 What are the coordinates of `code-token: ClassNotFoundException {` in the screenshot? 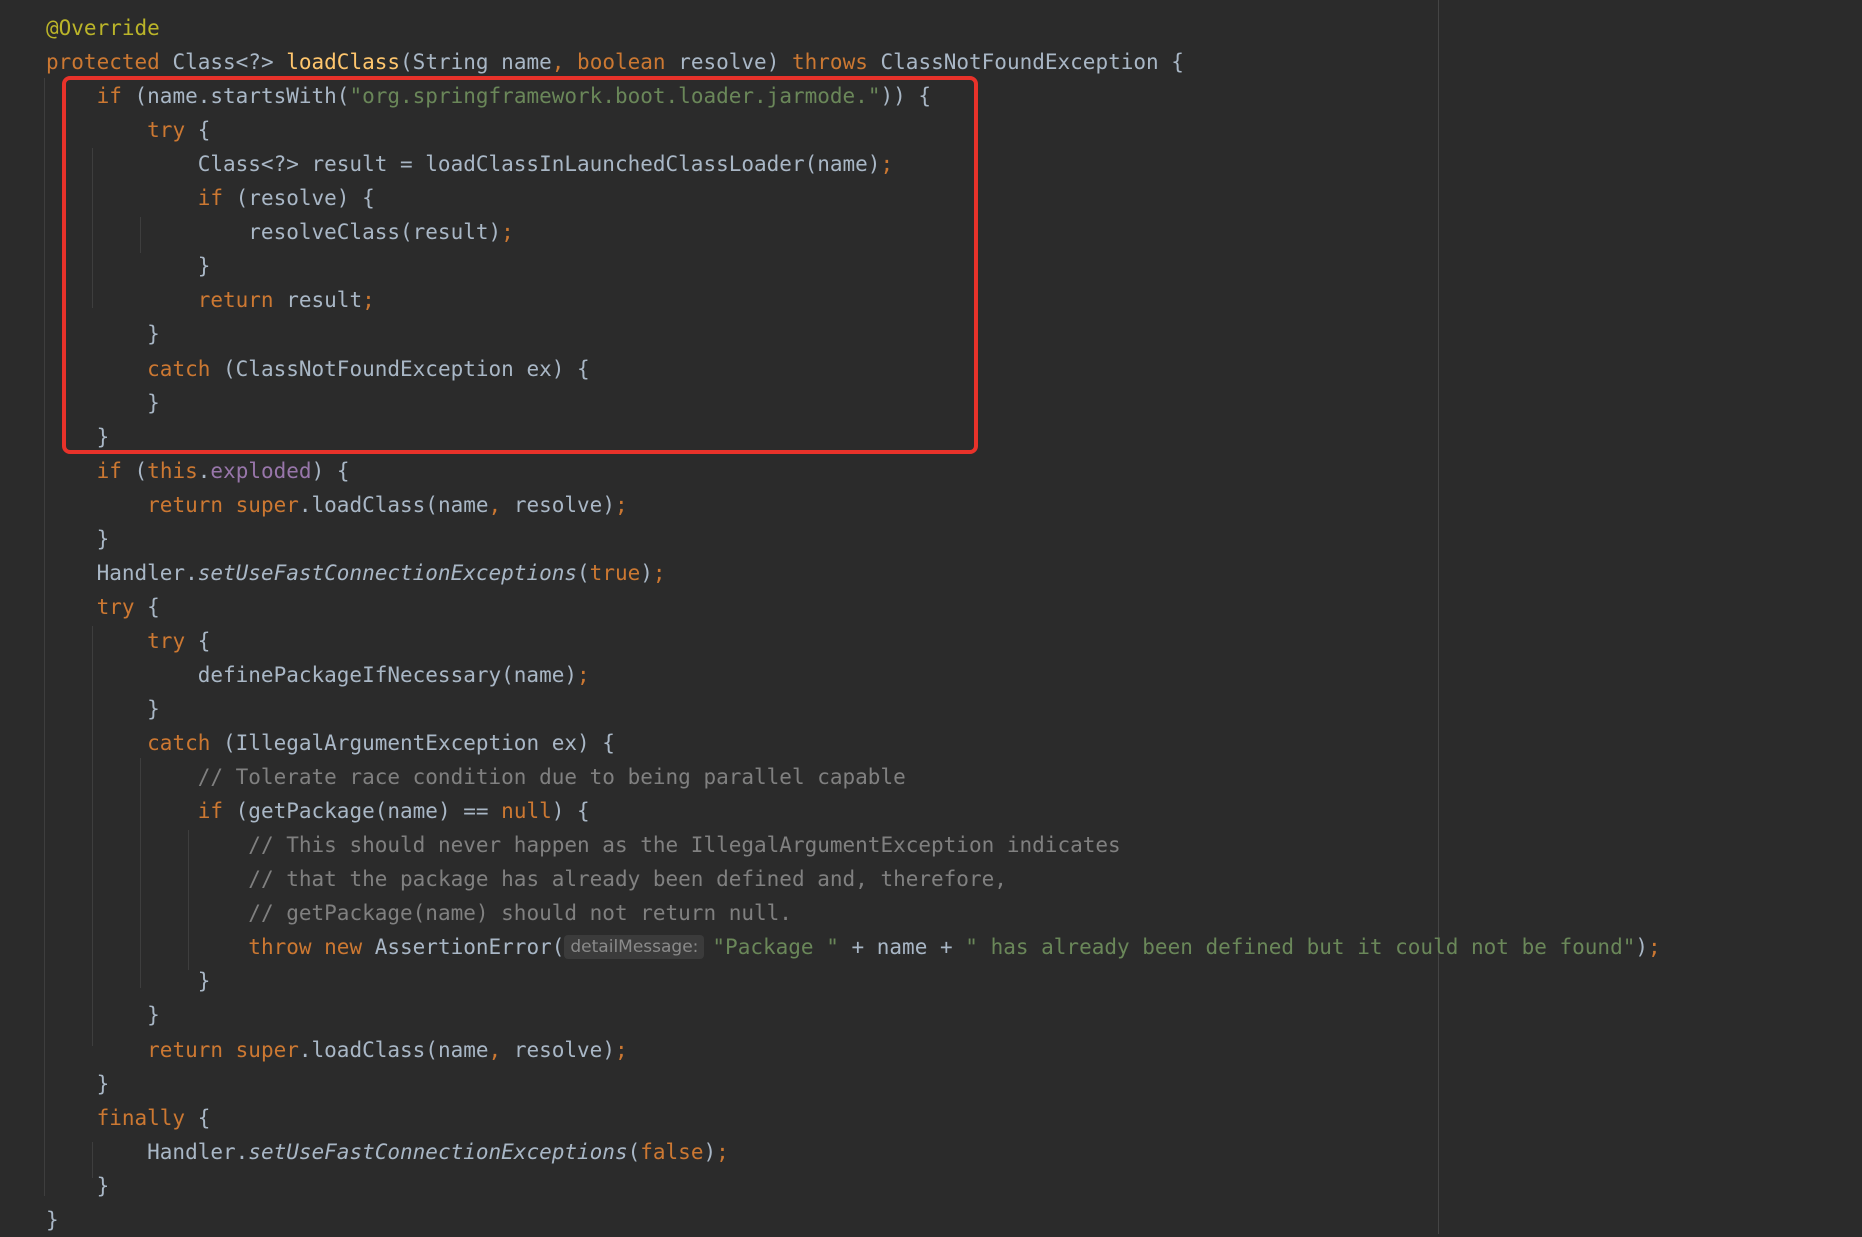 It's located at (1032, 62).